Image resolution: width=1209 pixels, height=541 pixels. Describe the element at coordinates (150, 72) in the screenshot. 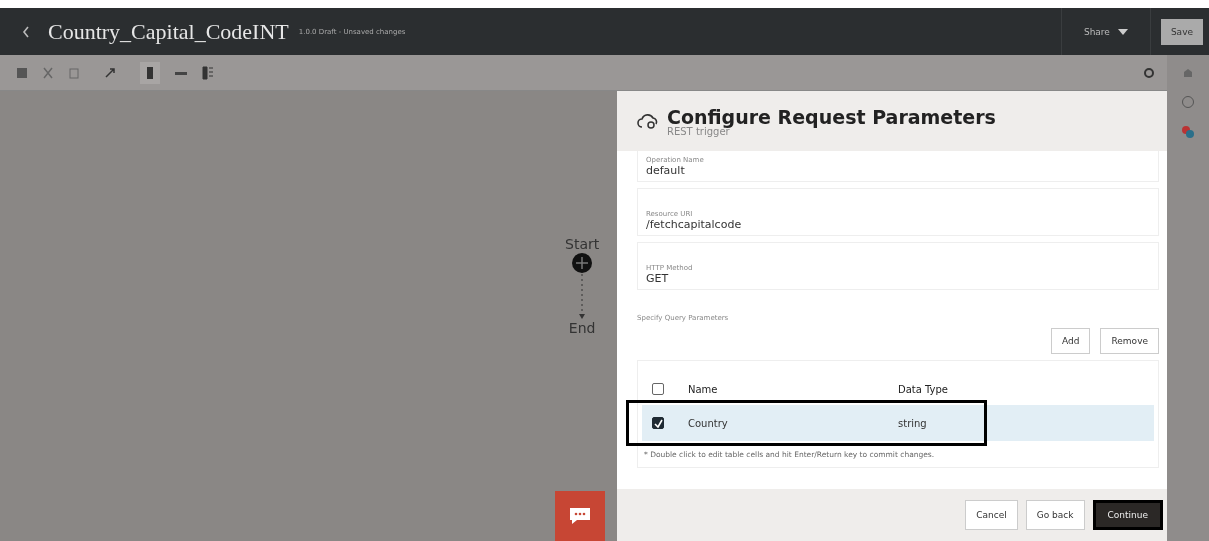

I see `vertical-layout-icon` at that location.